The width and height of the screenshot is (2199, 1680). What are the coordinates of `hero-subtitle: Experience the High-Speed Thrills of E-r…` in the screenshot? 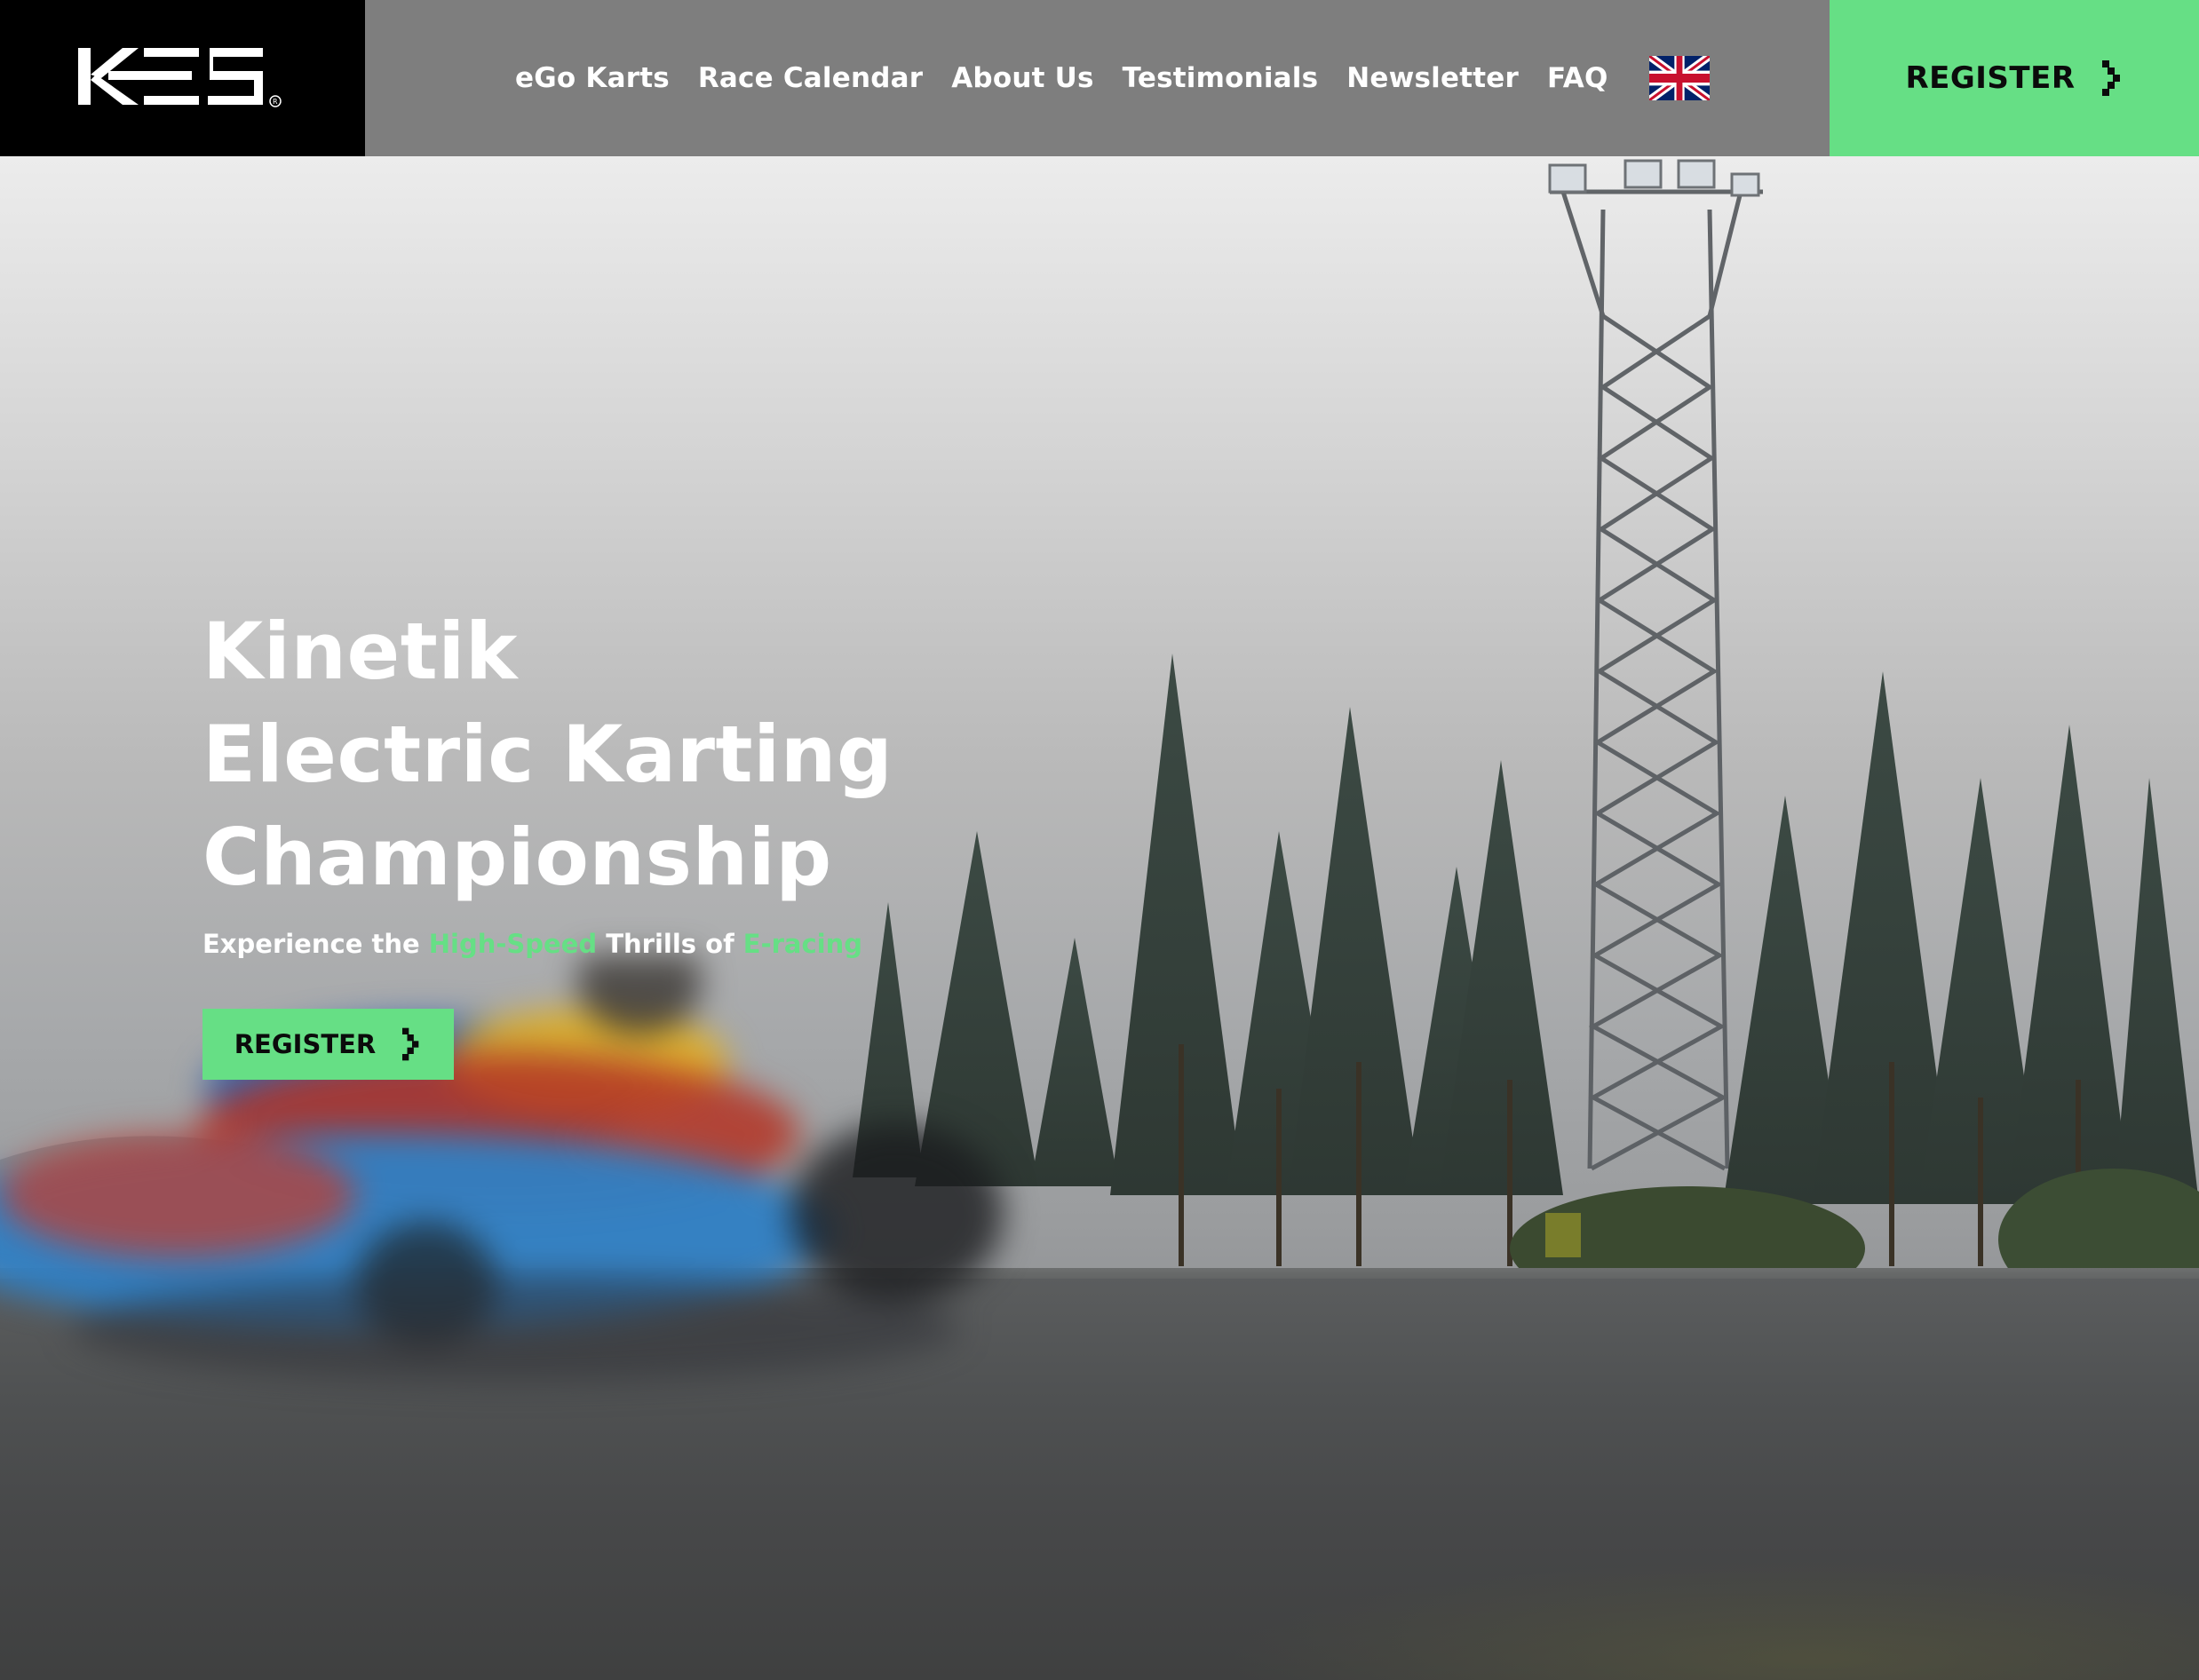 It's located at (547, 944).